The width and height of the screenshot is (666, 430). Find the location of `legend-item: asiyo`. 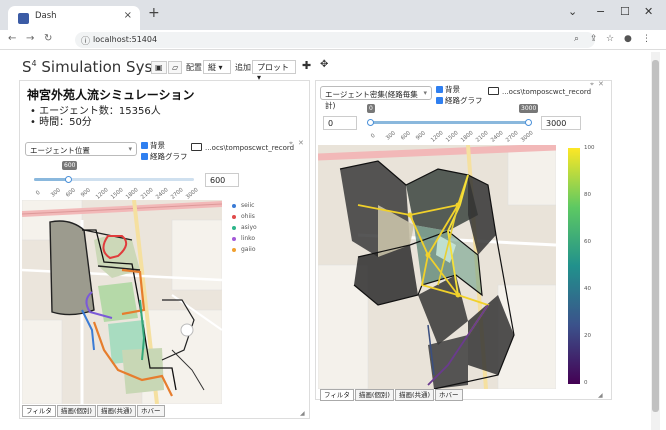

legend-item: asiyo is located at coordinates (244, 229).